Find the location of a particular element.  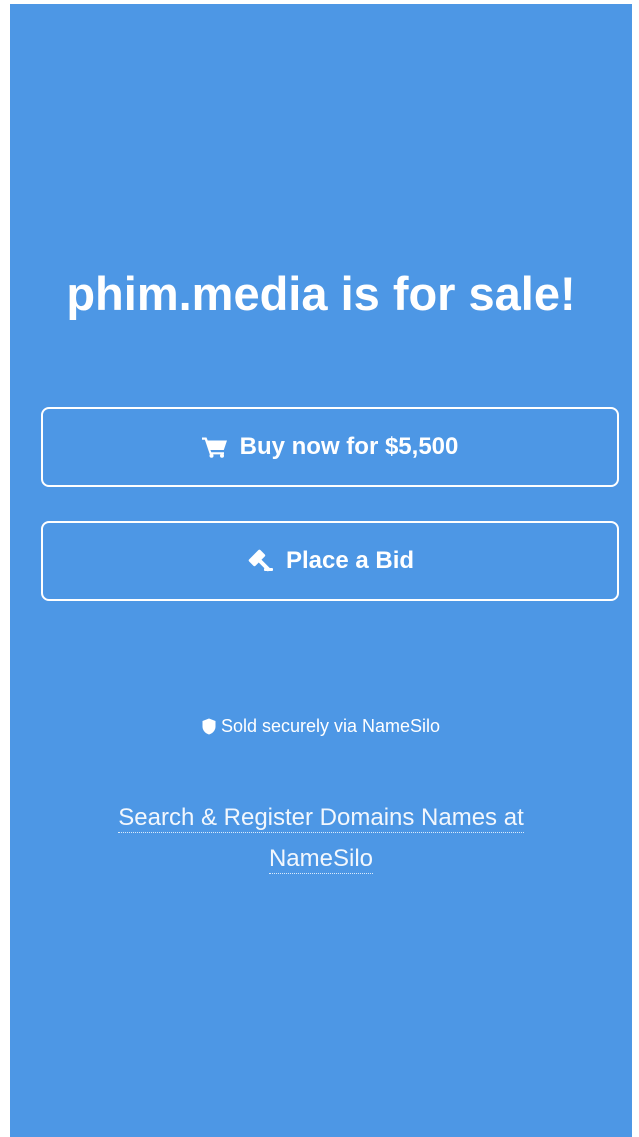

buy-now-button: Buy now for $5,500 is located at coordinates (330, 447).